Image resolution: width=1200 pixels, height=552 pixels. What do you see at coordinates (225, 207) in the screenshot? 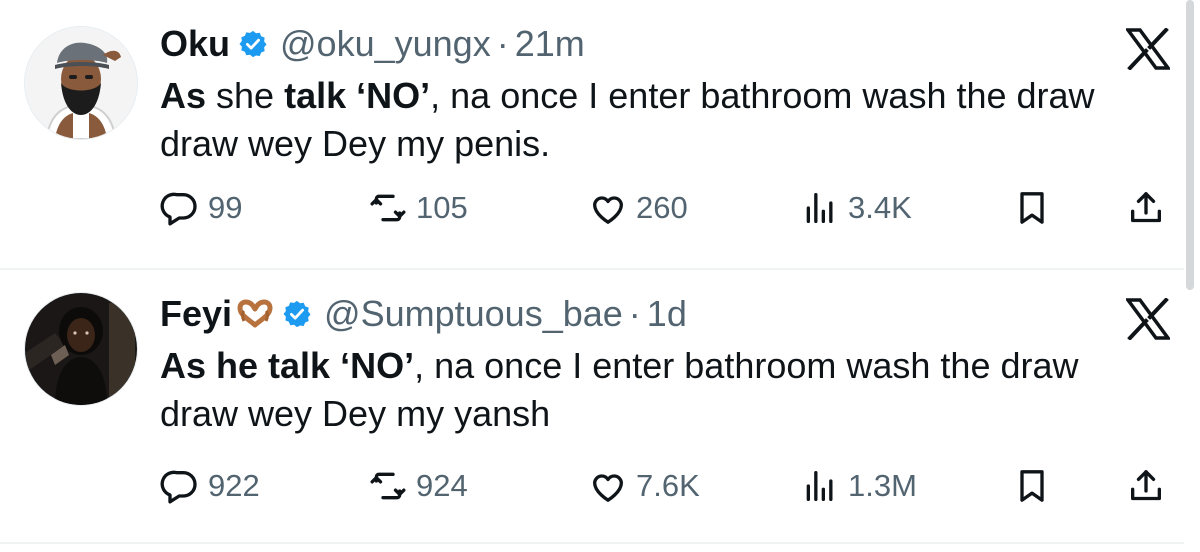
I see `reply-count: 99` at bounding box center [225, 207].